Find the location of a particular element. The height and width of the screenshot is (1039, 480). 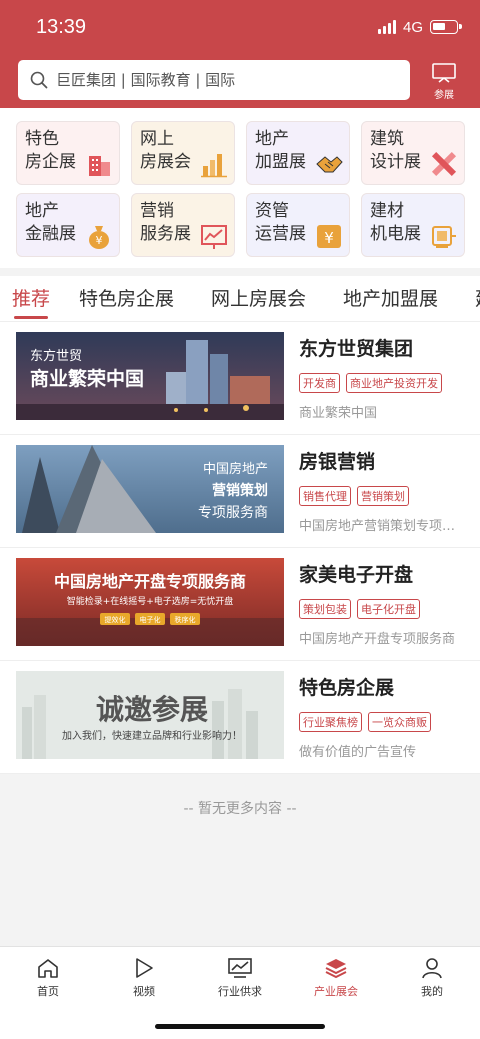

banner-text: 专项服务商 is located at coordinates (233, 513).